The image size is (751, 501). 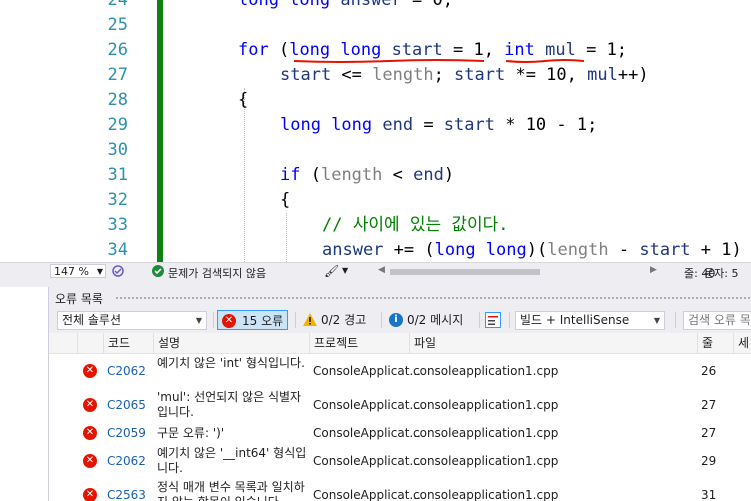 I want to click on line-number: 26, so click(x=117, y=50).